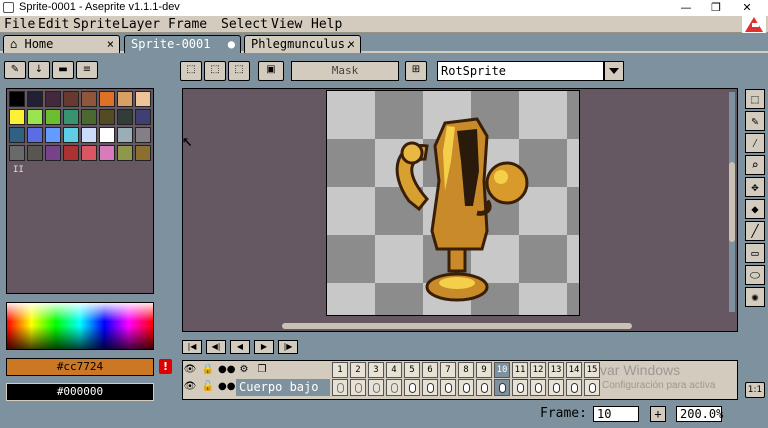 This screenshot has width=768, height=428. What do you see at coordinates (87, 70) in the screenshot?
I see `menu-icon: ≡` at bounding box center [87, 70].